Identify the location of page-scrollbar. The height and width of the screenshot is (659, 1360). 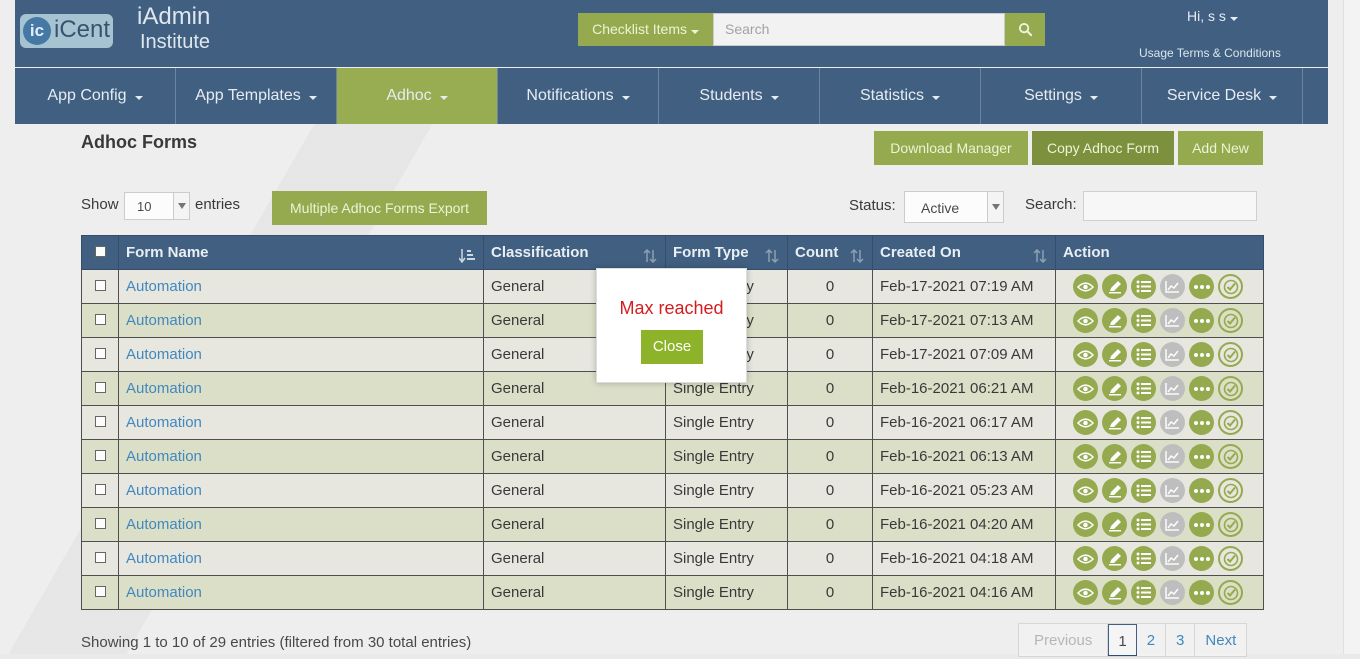
(1351, 327).